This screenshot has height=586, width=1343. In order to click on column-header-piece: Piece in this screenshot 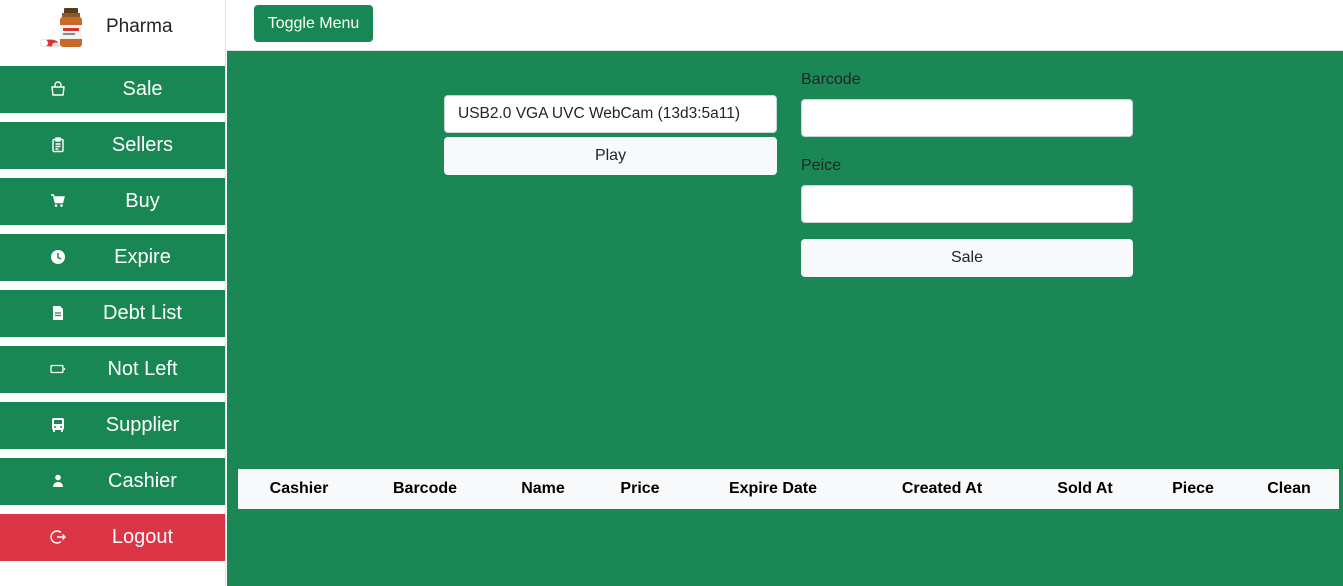, I will do `click(1193, 488)`.